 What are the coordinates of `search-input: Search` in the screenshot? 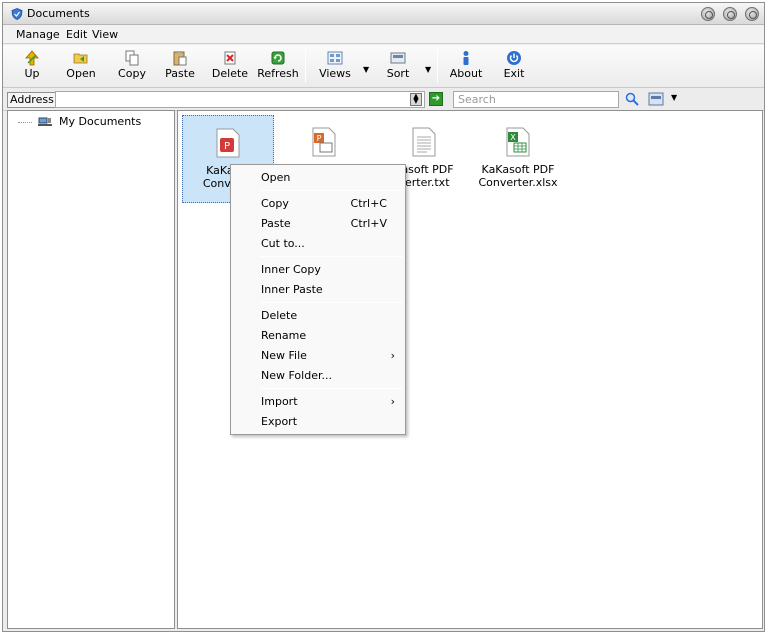 It's located at (536, 99).